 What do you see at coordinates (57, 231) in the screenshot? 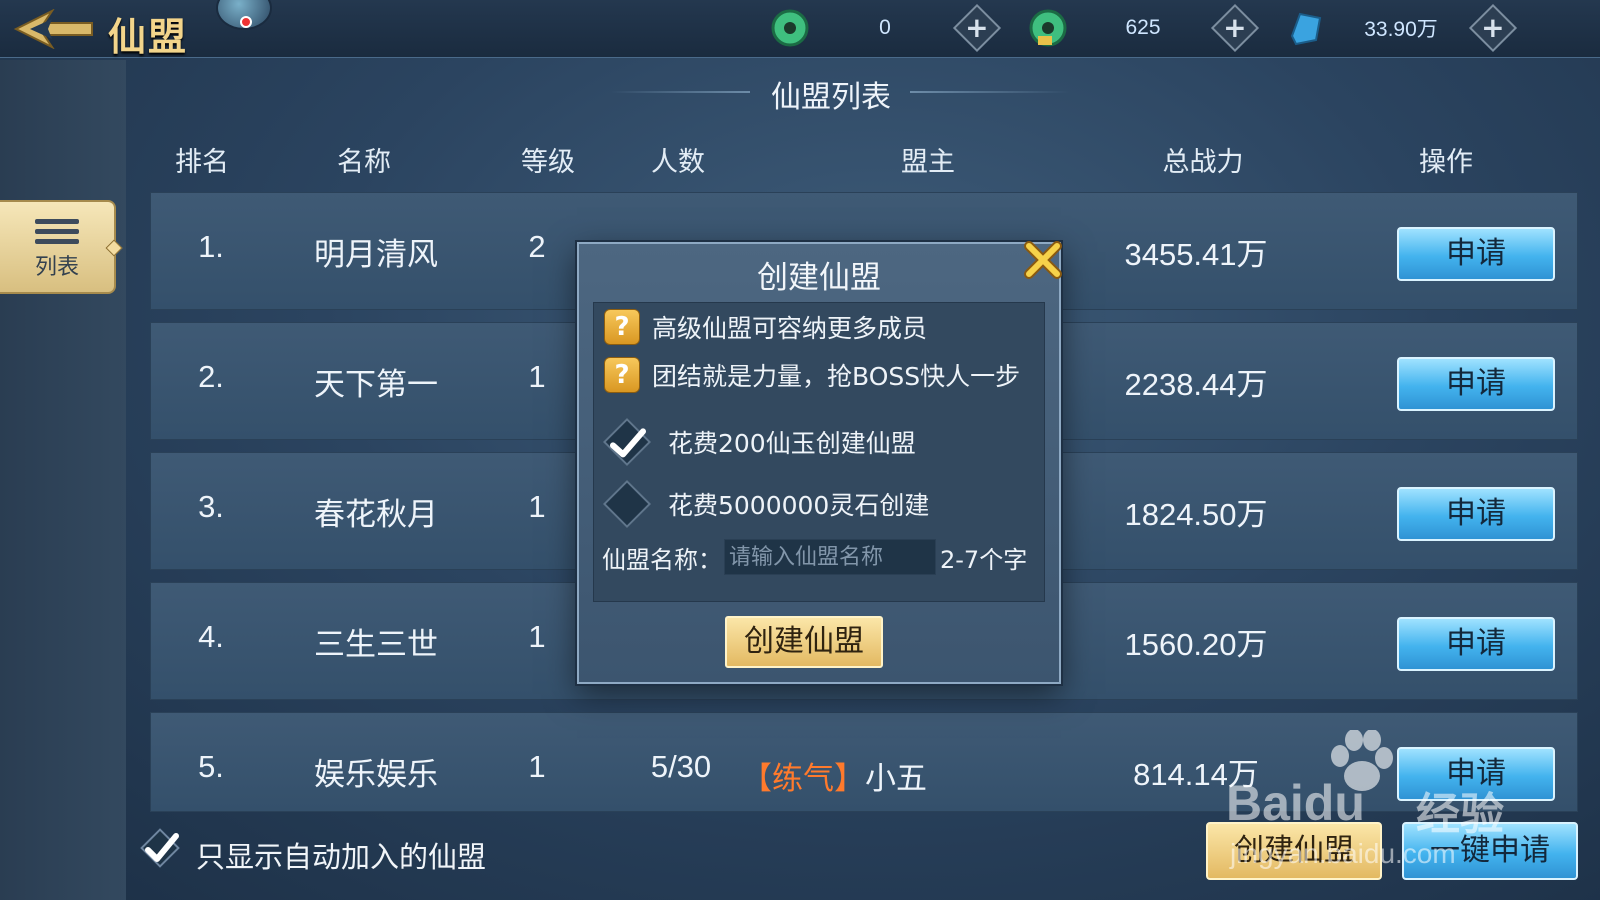
I see `list-icon` at bounding box center [57, 231].